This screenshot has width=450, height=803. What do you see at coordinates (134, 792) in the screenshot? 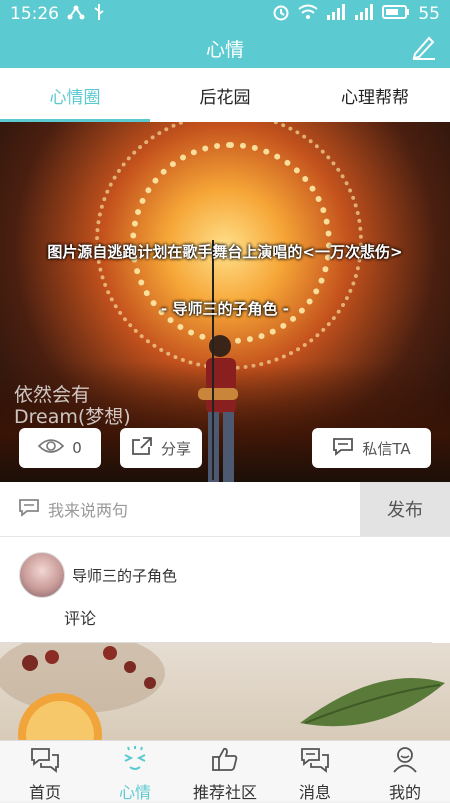
I see `nav-mood-label: 心情` at bounding box center [134, 792].